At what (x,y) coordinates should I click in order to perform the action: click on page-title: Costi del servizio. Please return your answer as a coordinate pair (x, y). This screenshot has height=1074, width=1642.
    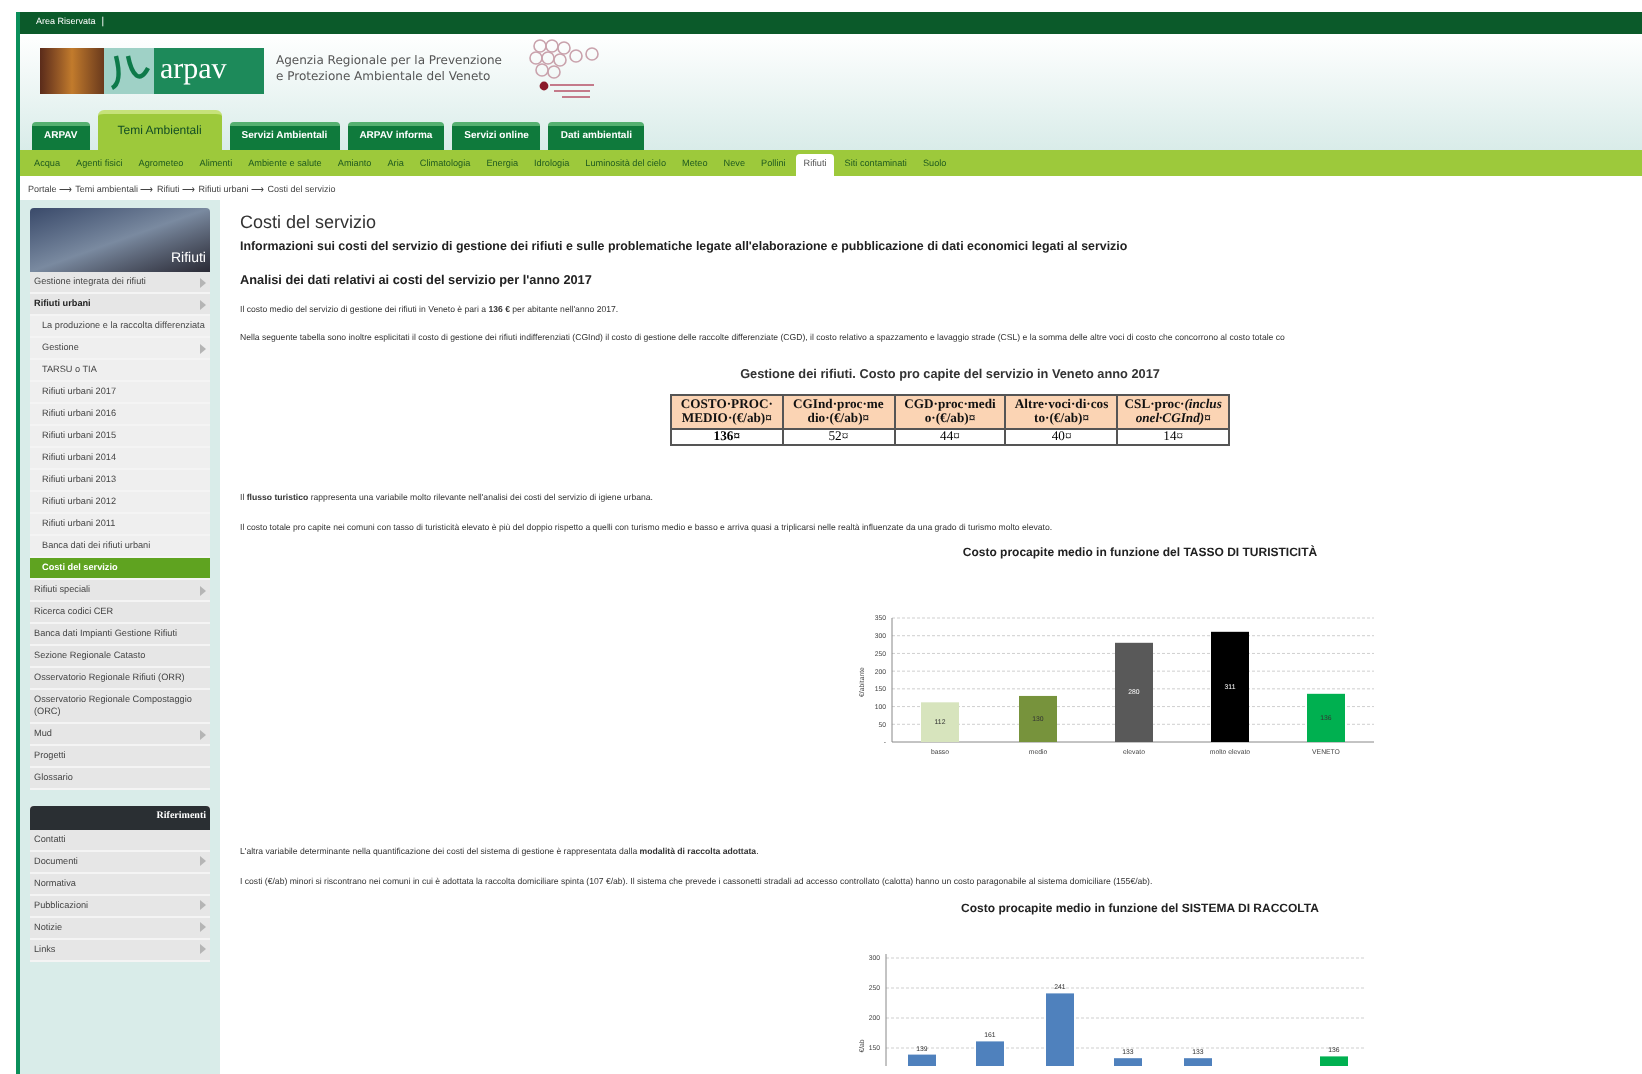
    Looking at the image, I should click on (309, 223).